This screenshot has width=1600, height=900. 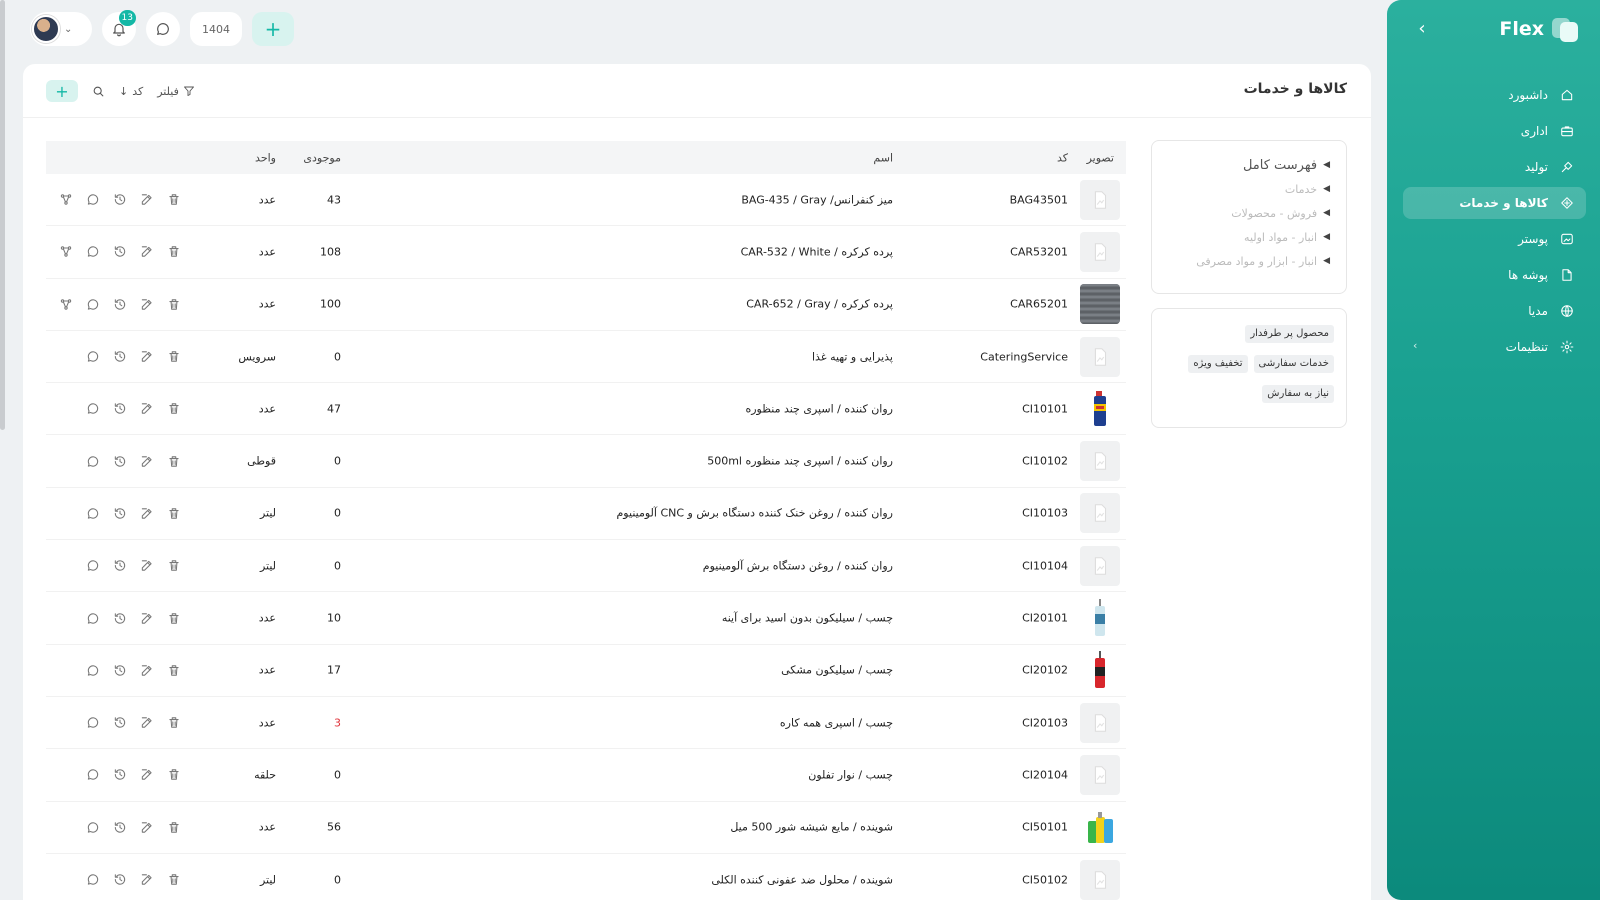 What do you see at coordinates (1249, 261) in the screenshot?
I see `tree-item: ◀ انبار - ابزار و مواد مصرفی` at bounding box center [1249, 261].